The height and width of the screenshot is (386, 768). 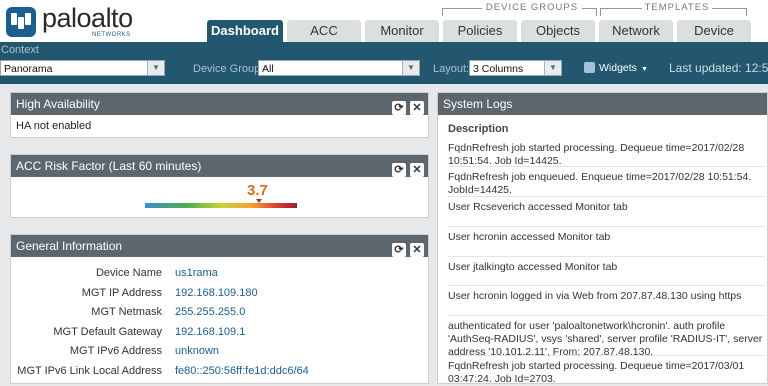 I want to click on logs-title: System Logs, so click(x=478, y=104).